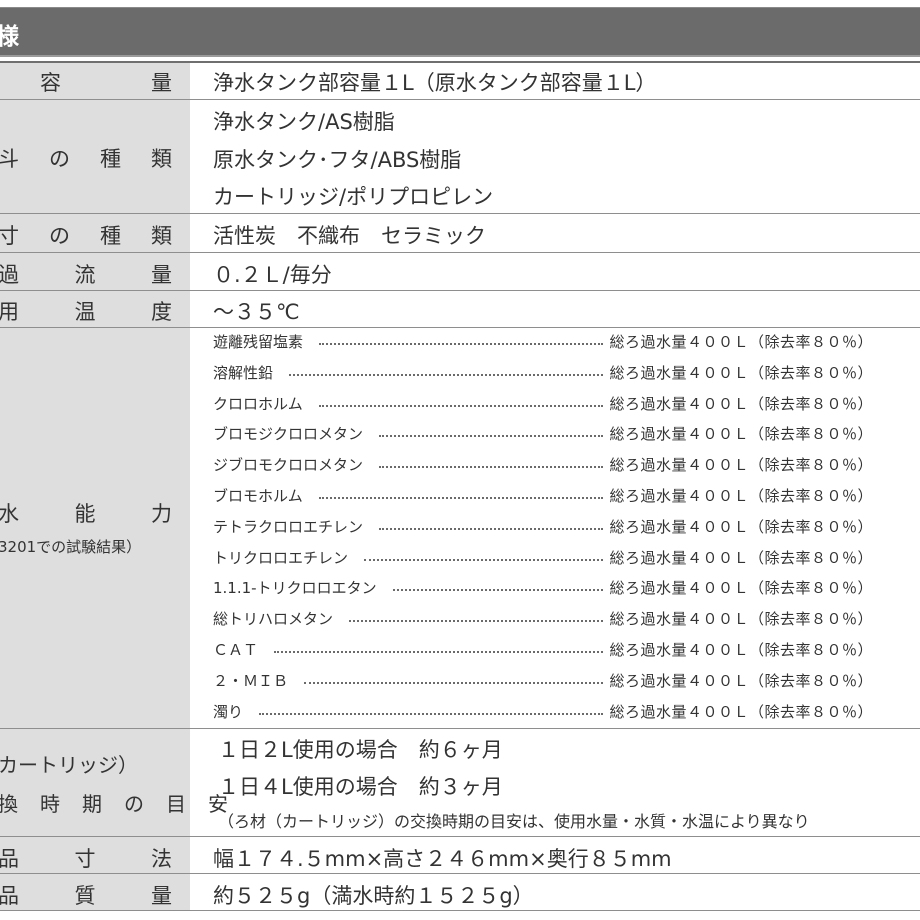 The height and width of the screenshot is (920, 920). I want to click on performance-item-name: 総トリハロメタン, so click(273, 619).